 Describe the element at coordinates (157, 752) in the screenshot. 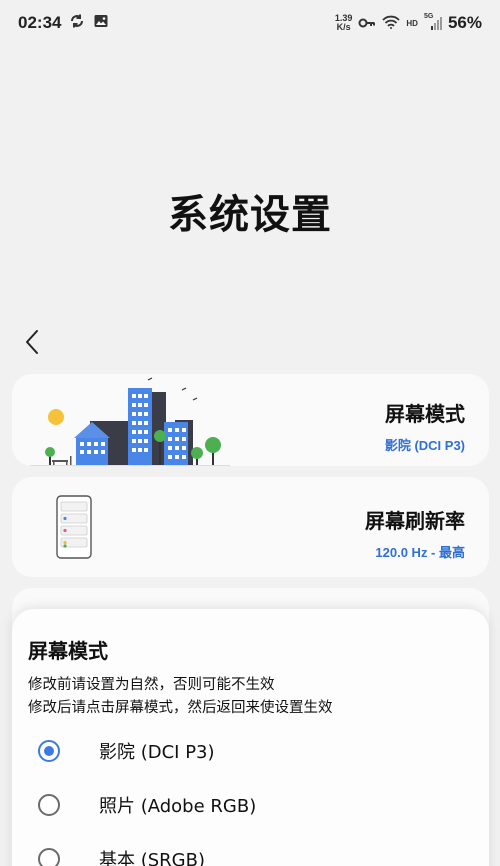

I see `option-label: 影院 (DCI P3)` at that location.